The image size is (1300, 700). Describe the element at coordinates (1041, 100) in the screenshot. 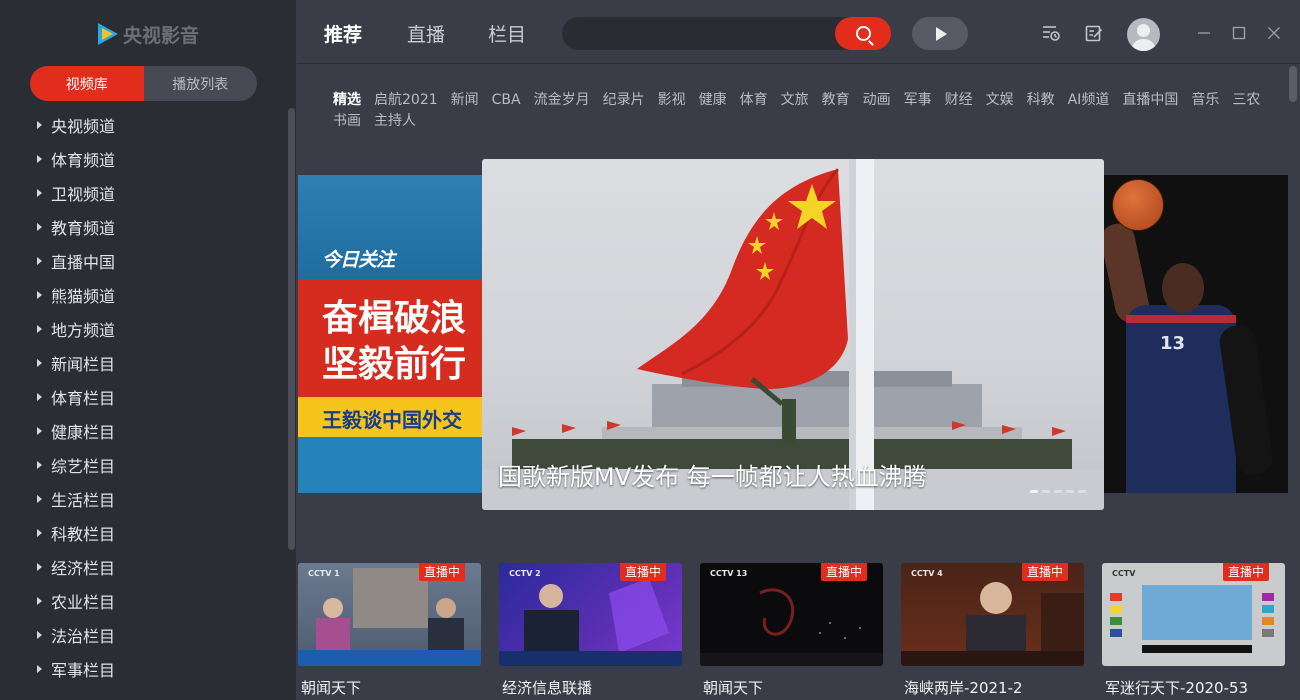

I see `channel-tab: 科教` at that location.